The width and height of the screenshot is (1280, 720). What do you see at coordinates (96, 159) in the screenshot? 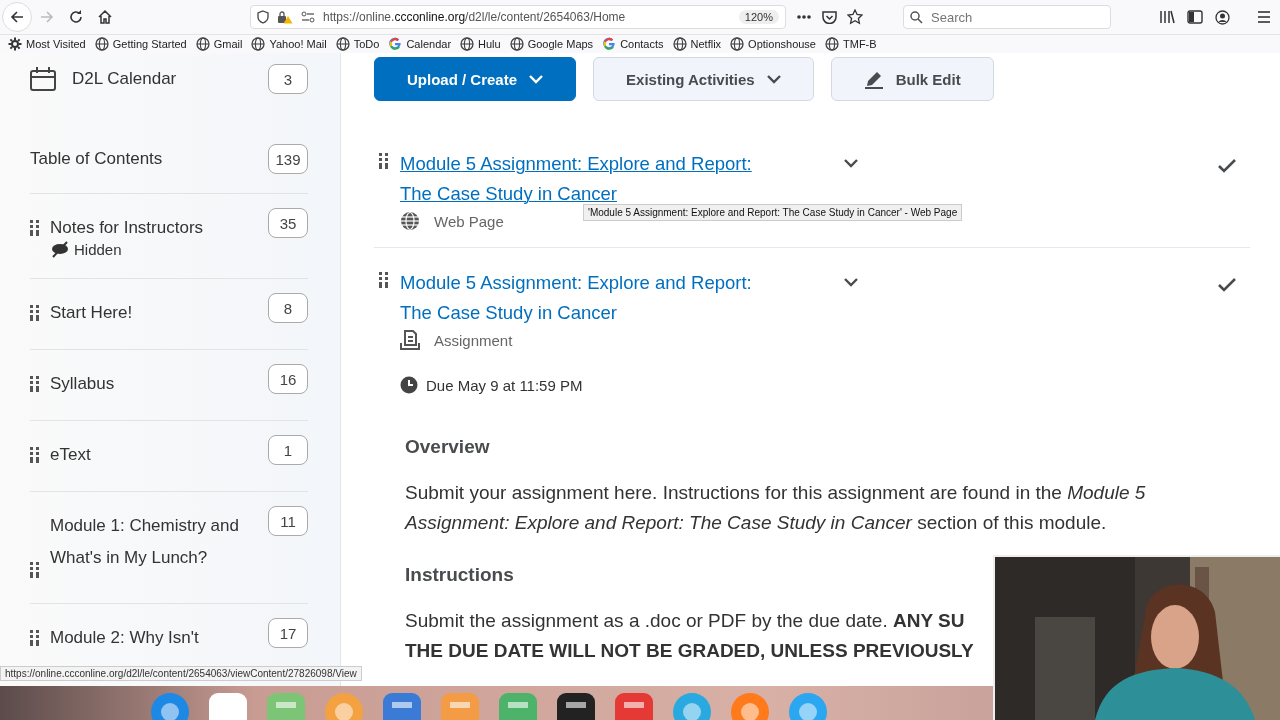
I see `table-of-contents-link: Table of Contents` at bounding box center [96, 159].